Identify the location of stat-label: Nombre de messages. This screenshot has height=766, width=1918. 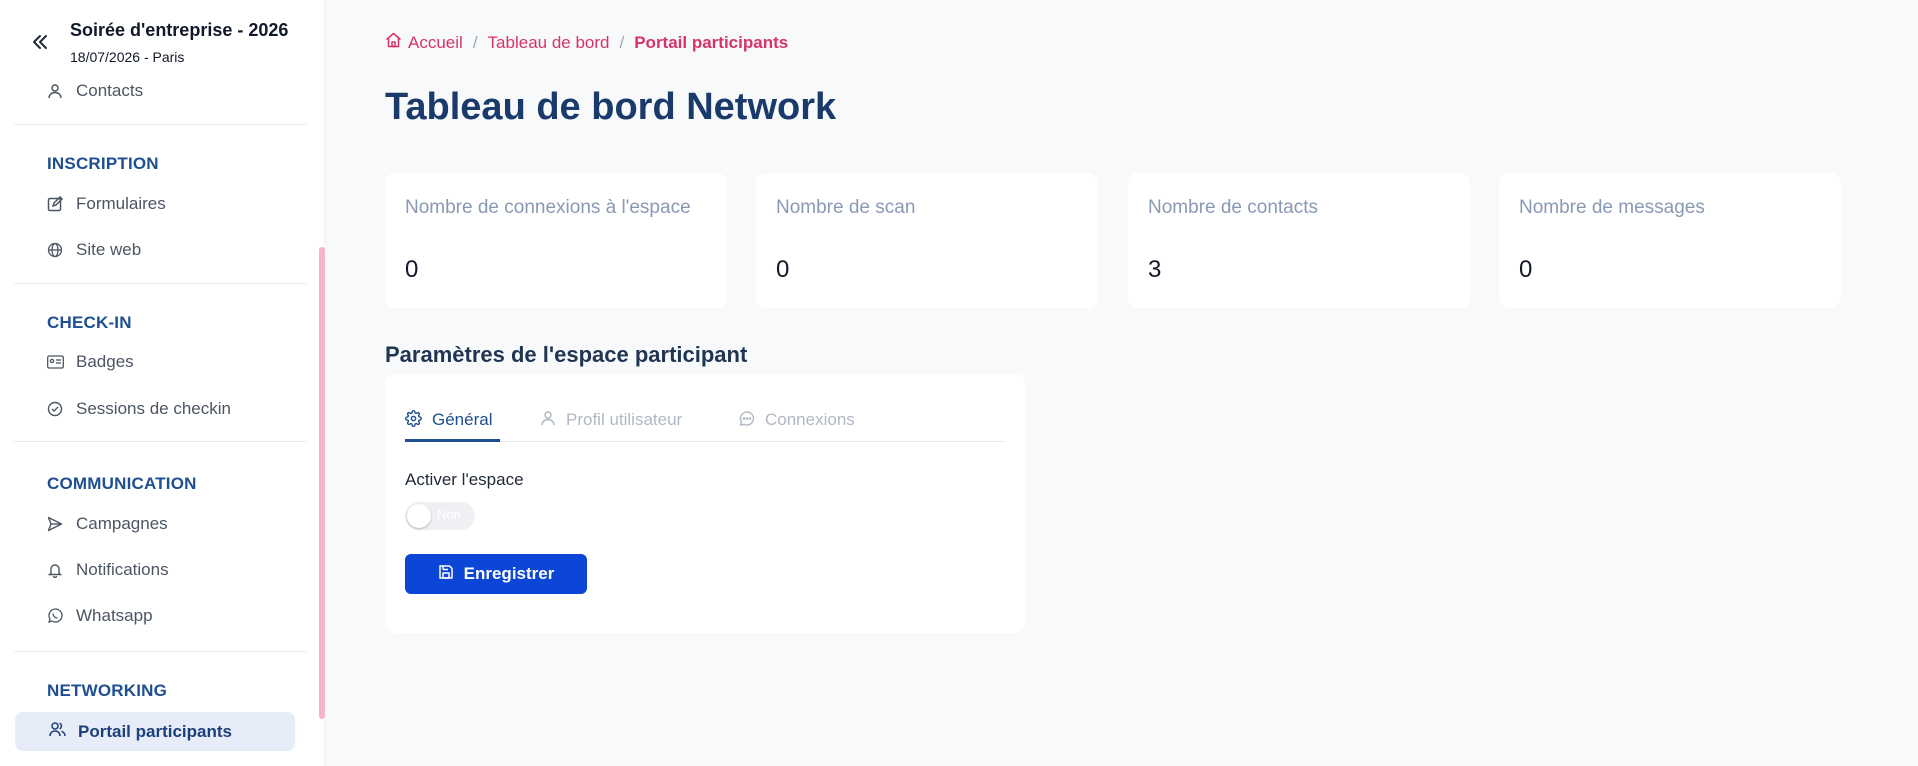
(1612, 207).